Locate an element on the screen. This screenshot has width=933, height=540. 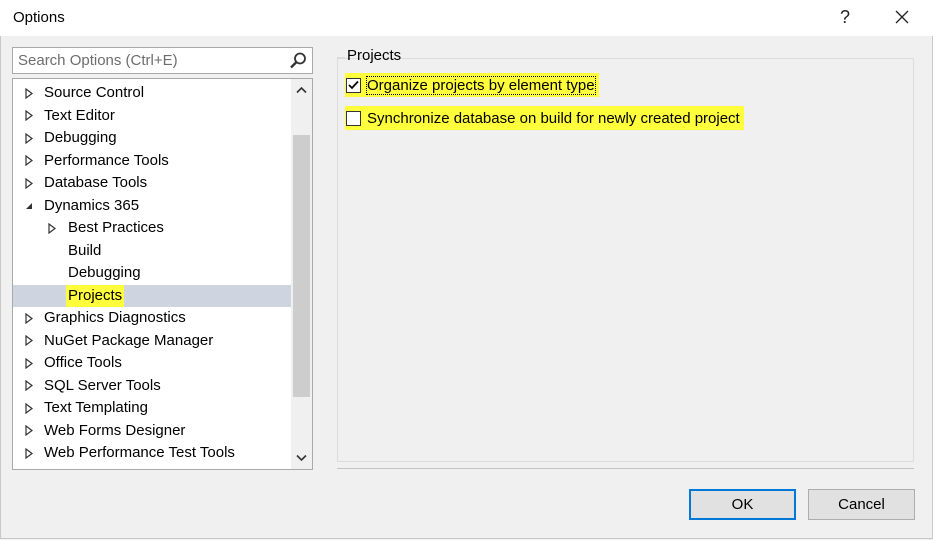
search-input is located at coordinates (150, 60).